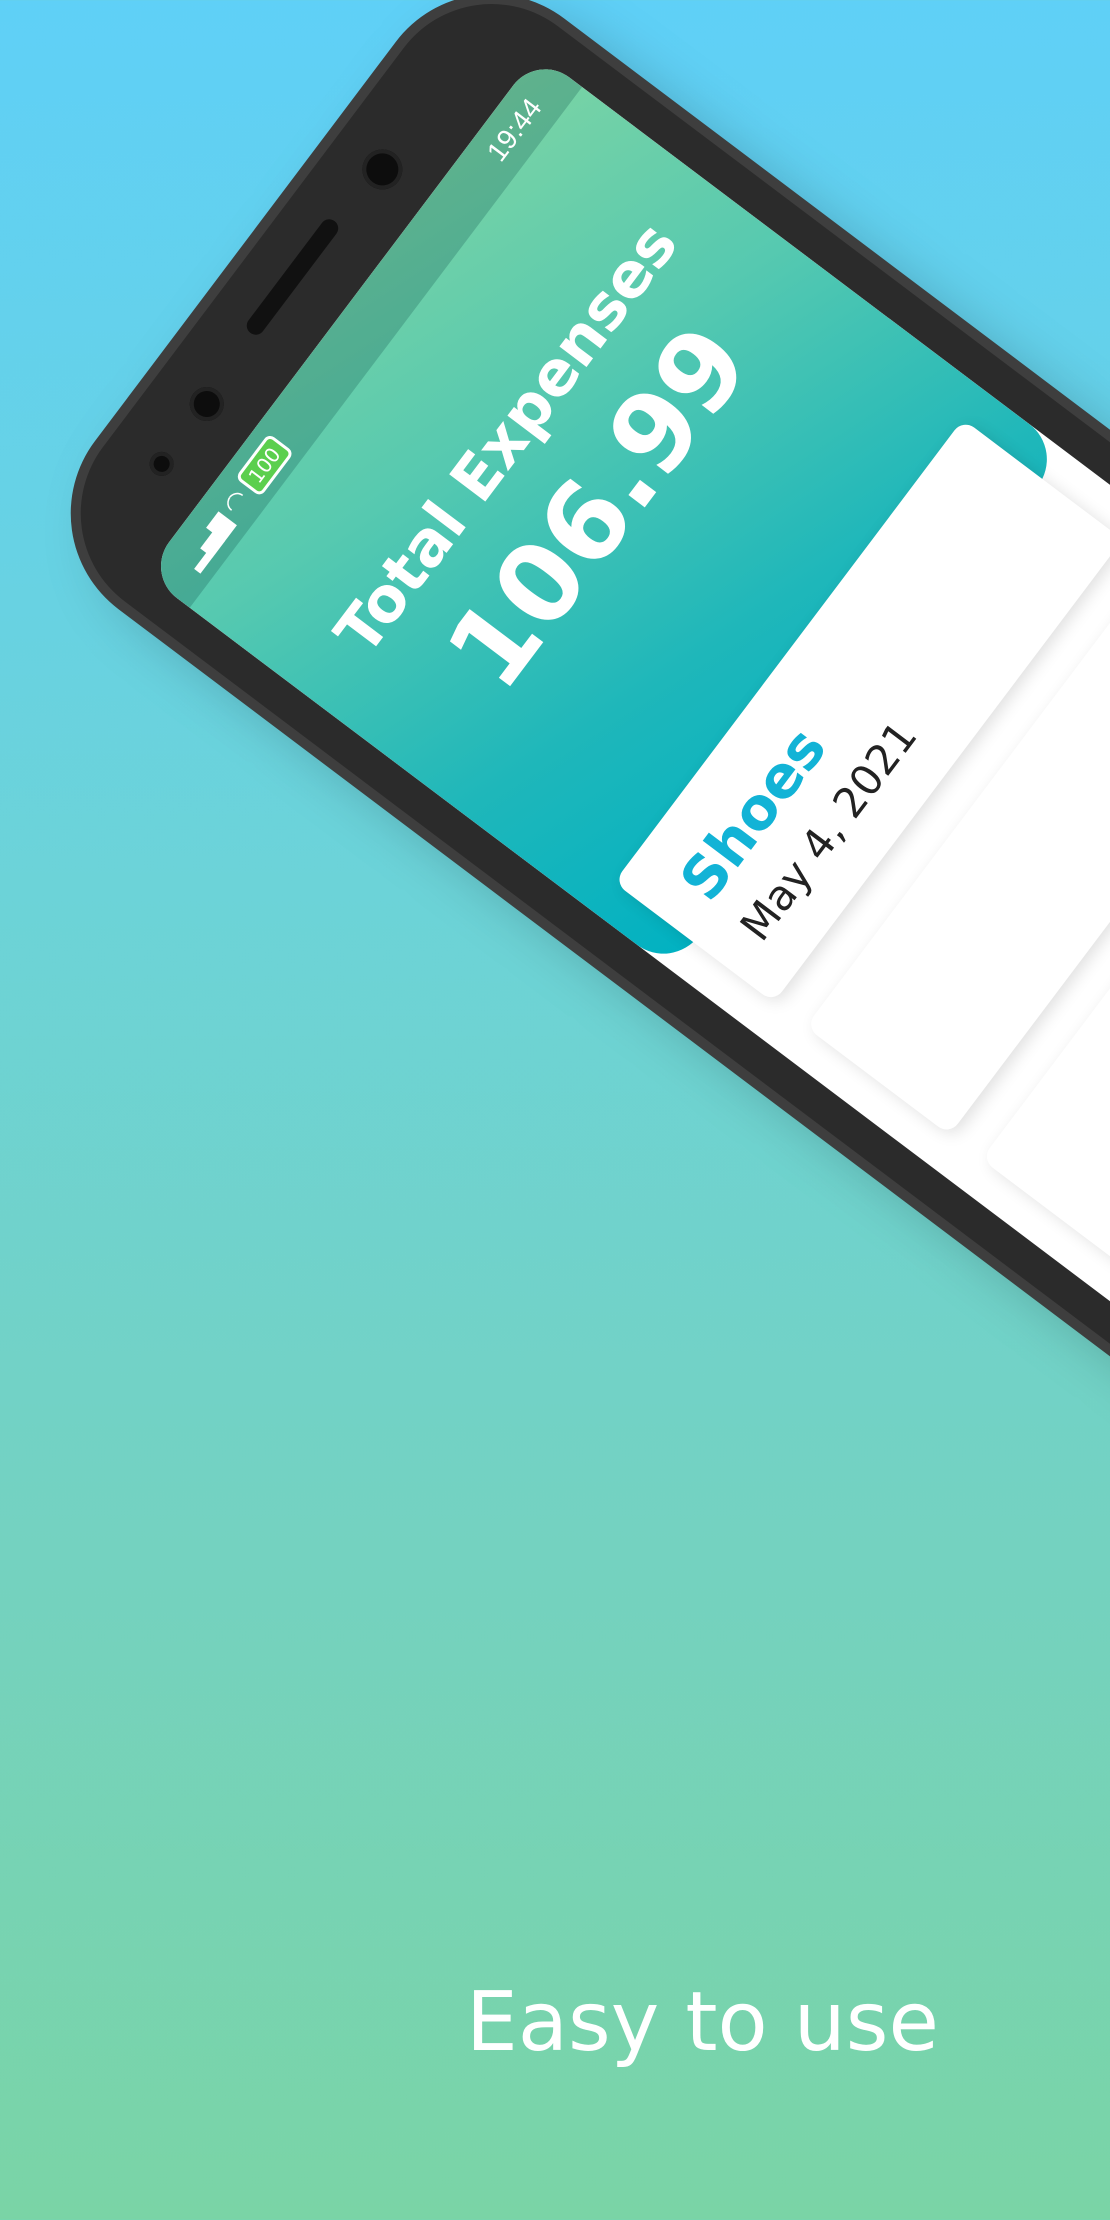 This screenshot has height=2220, width=1110. I want to click on wifi-icon: ◜◝, so click(236, 502).